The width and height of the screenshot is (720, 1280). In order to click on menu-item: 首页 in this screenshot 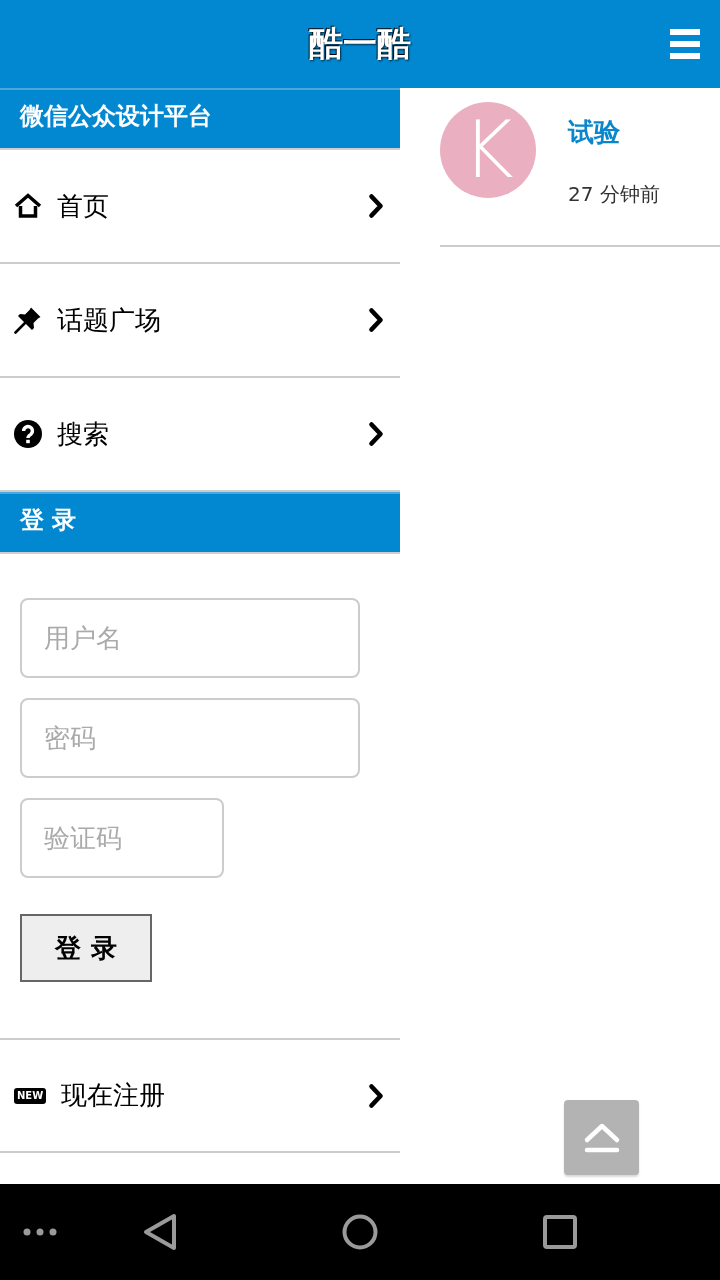, I will do `click(200, 207)`.